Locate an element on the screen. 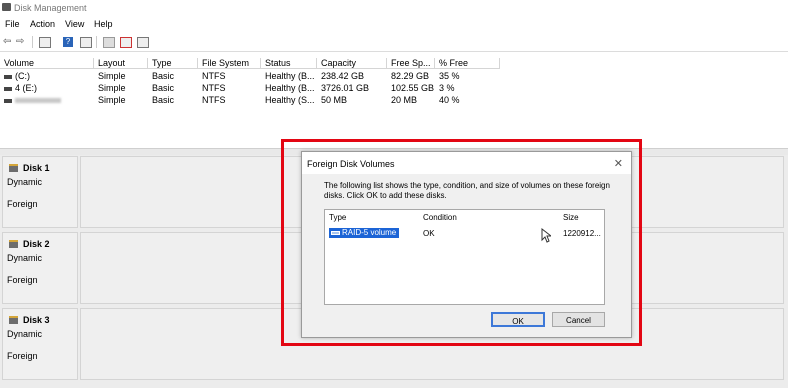 The image size is (788, 388). title-bar: Disk Management is located at coordinates (394, 8).